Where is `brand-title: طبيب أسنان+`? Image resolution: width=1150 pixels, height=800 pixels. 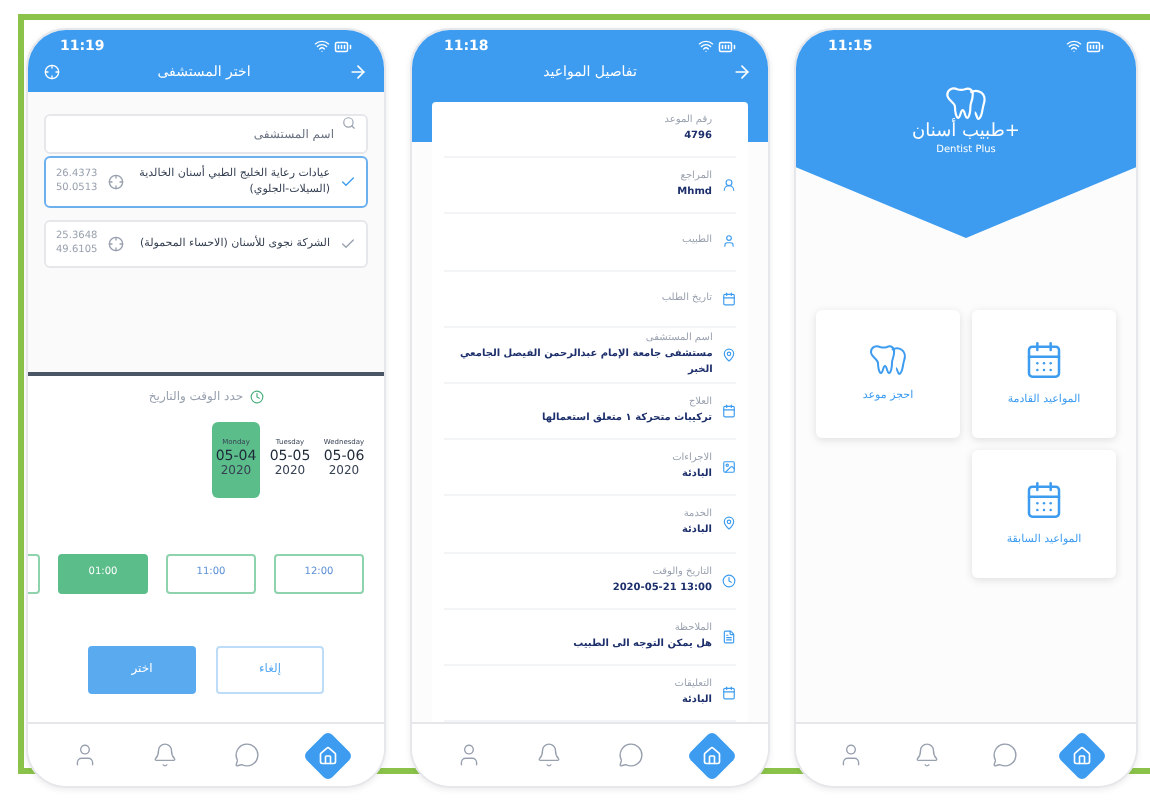
brand-title: طبيب أسنان+ is located at coordinates (966, 132).